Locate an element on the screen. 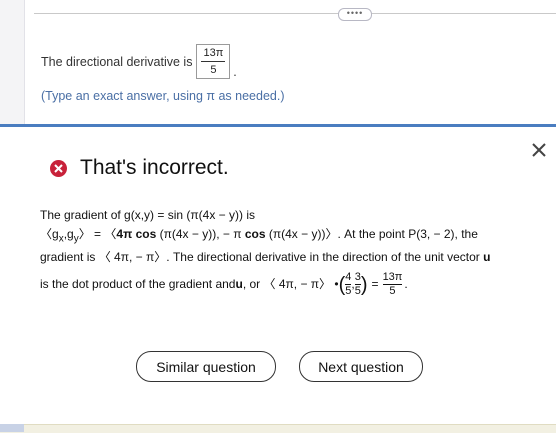 The height and width of the screenshot is (433, 556). close-icon is located at coordinates (539, 150).